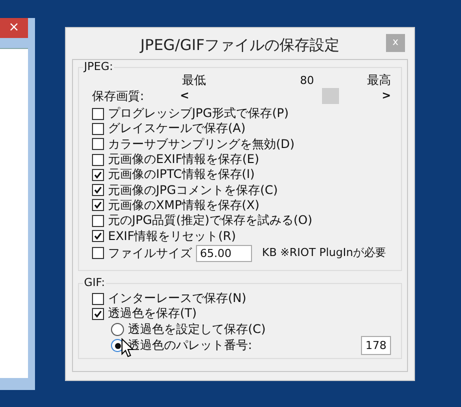  What do you see at coordinates (331, 96) in the screenshot?
I see `slider-thumb` at bounding box center [331, 96].